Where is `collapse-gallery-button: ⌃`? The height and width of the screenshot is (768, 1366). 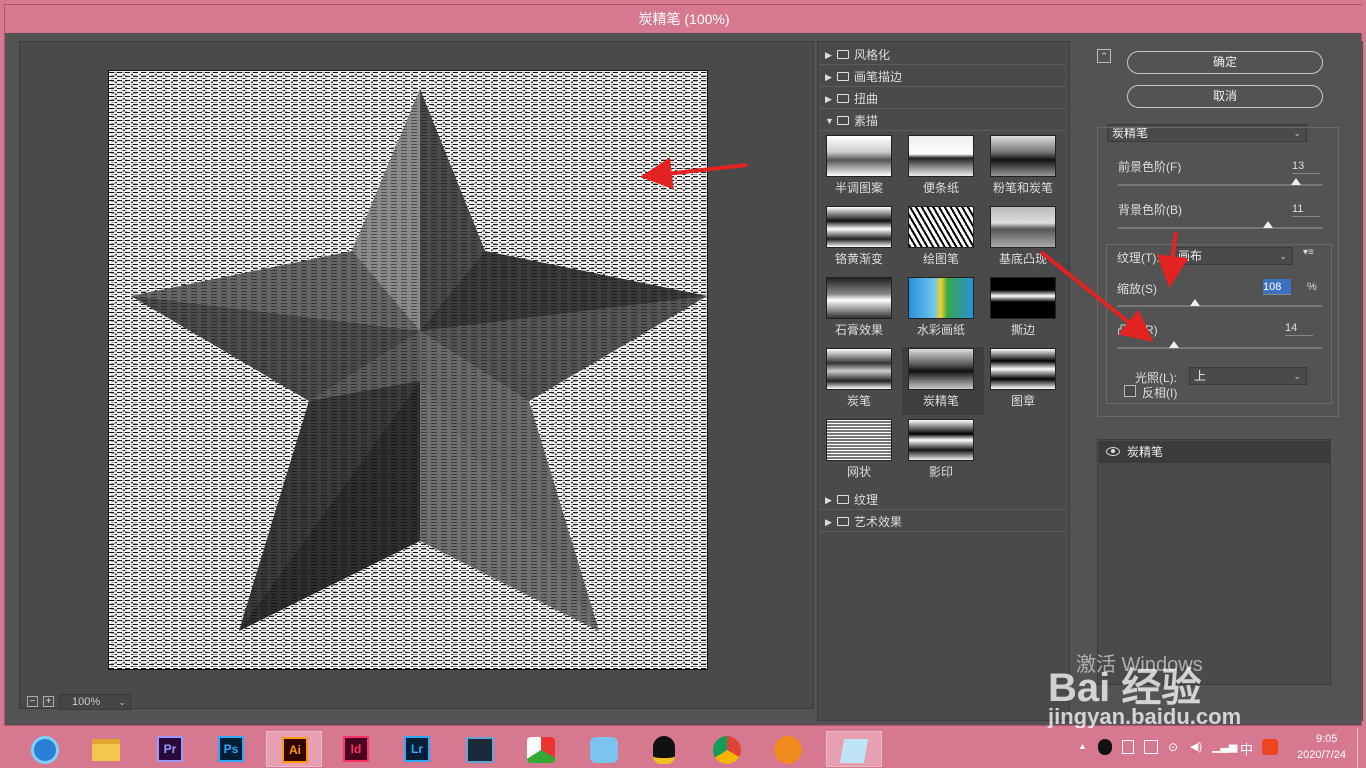 collapse-gallery-button: ⌃ is located at coordinates (1104, 56).